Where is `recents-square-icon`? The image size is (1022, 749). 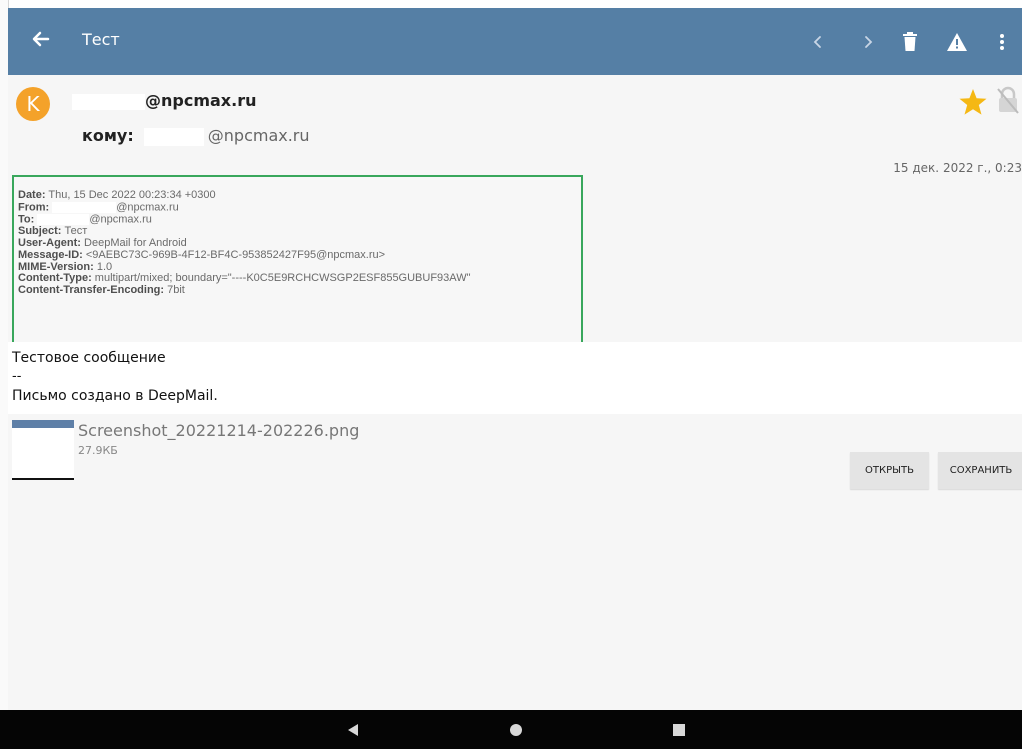
recents-square-icon is located at coordinates (679, 731).